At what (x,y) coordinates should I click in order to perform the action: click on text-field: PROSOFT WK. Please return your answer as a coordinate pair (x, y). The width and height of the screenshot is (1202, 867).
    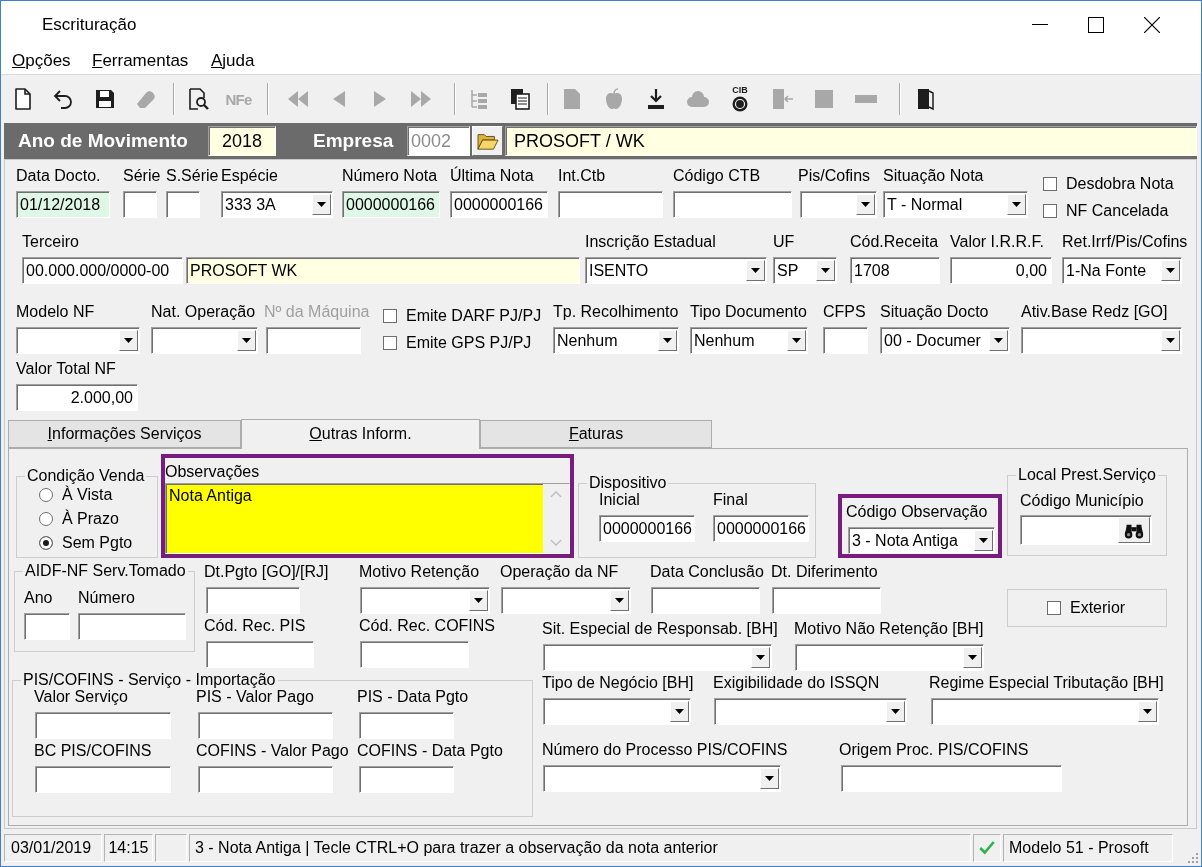
    Looking at the image, I should click on (383, 270).